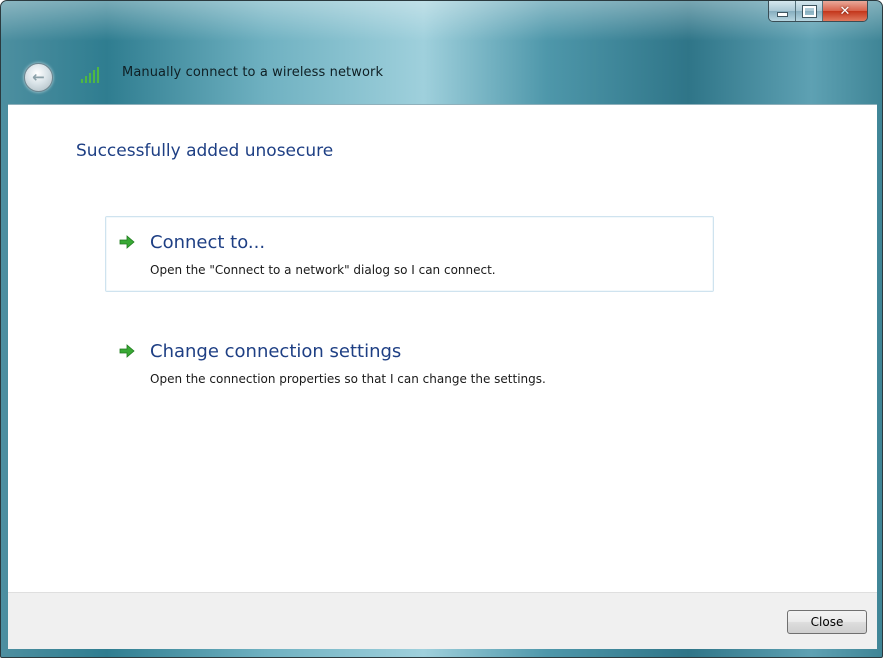 This screenshot has height=658, width=883. Describe the element at coordinates (276, 351) in the screenshot. I see `change-connection-settings-title: Change connection settings` at that location.